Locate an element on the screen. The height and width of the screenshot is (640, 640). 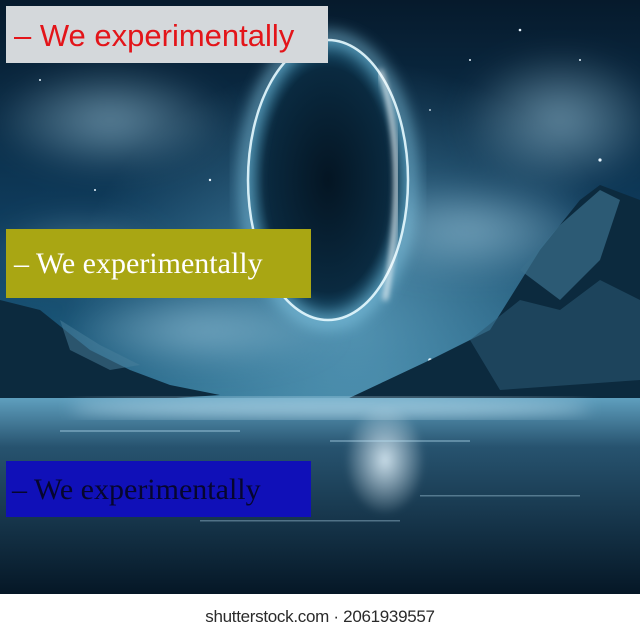
bottom-caption-text: – We experimentally is located at coordinates (136, 489).